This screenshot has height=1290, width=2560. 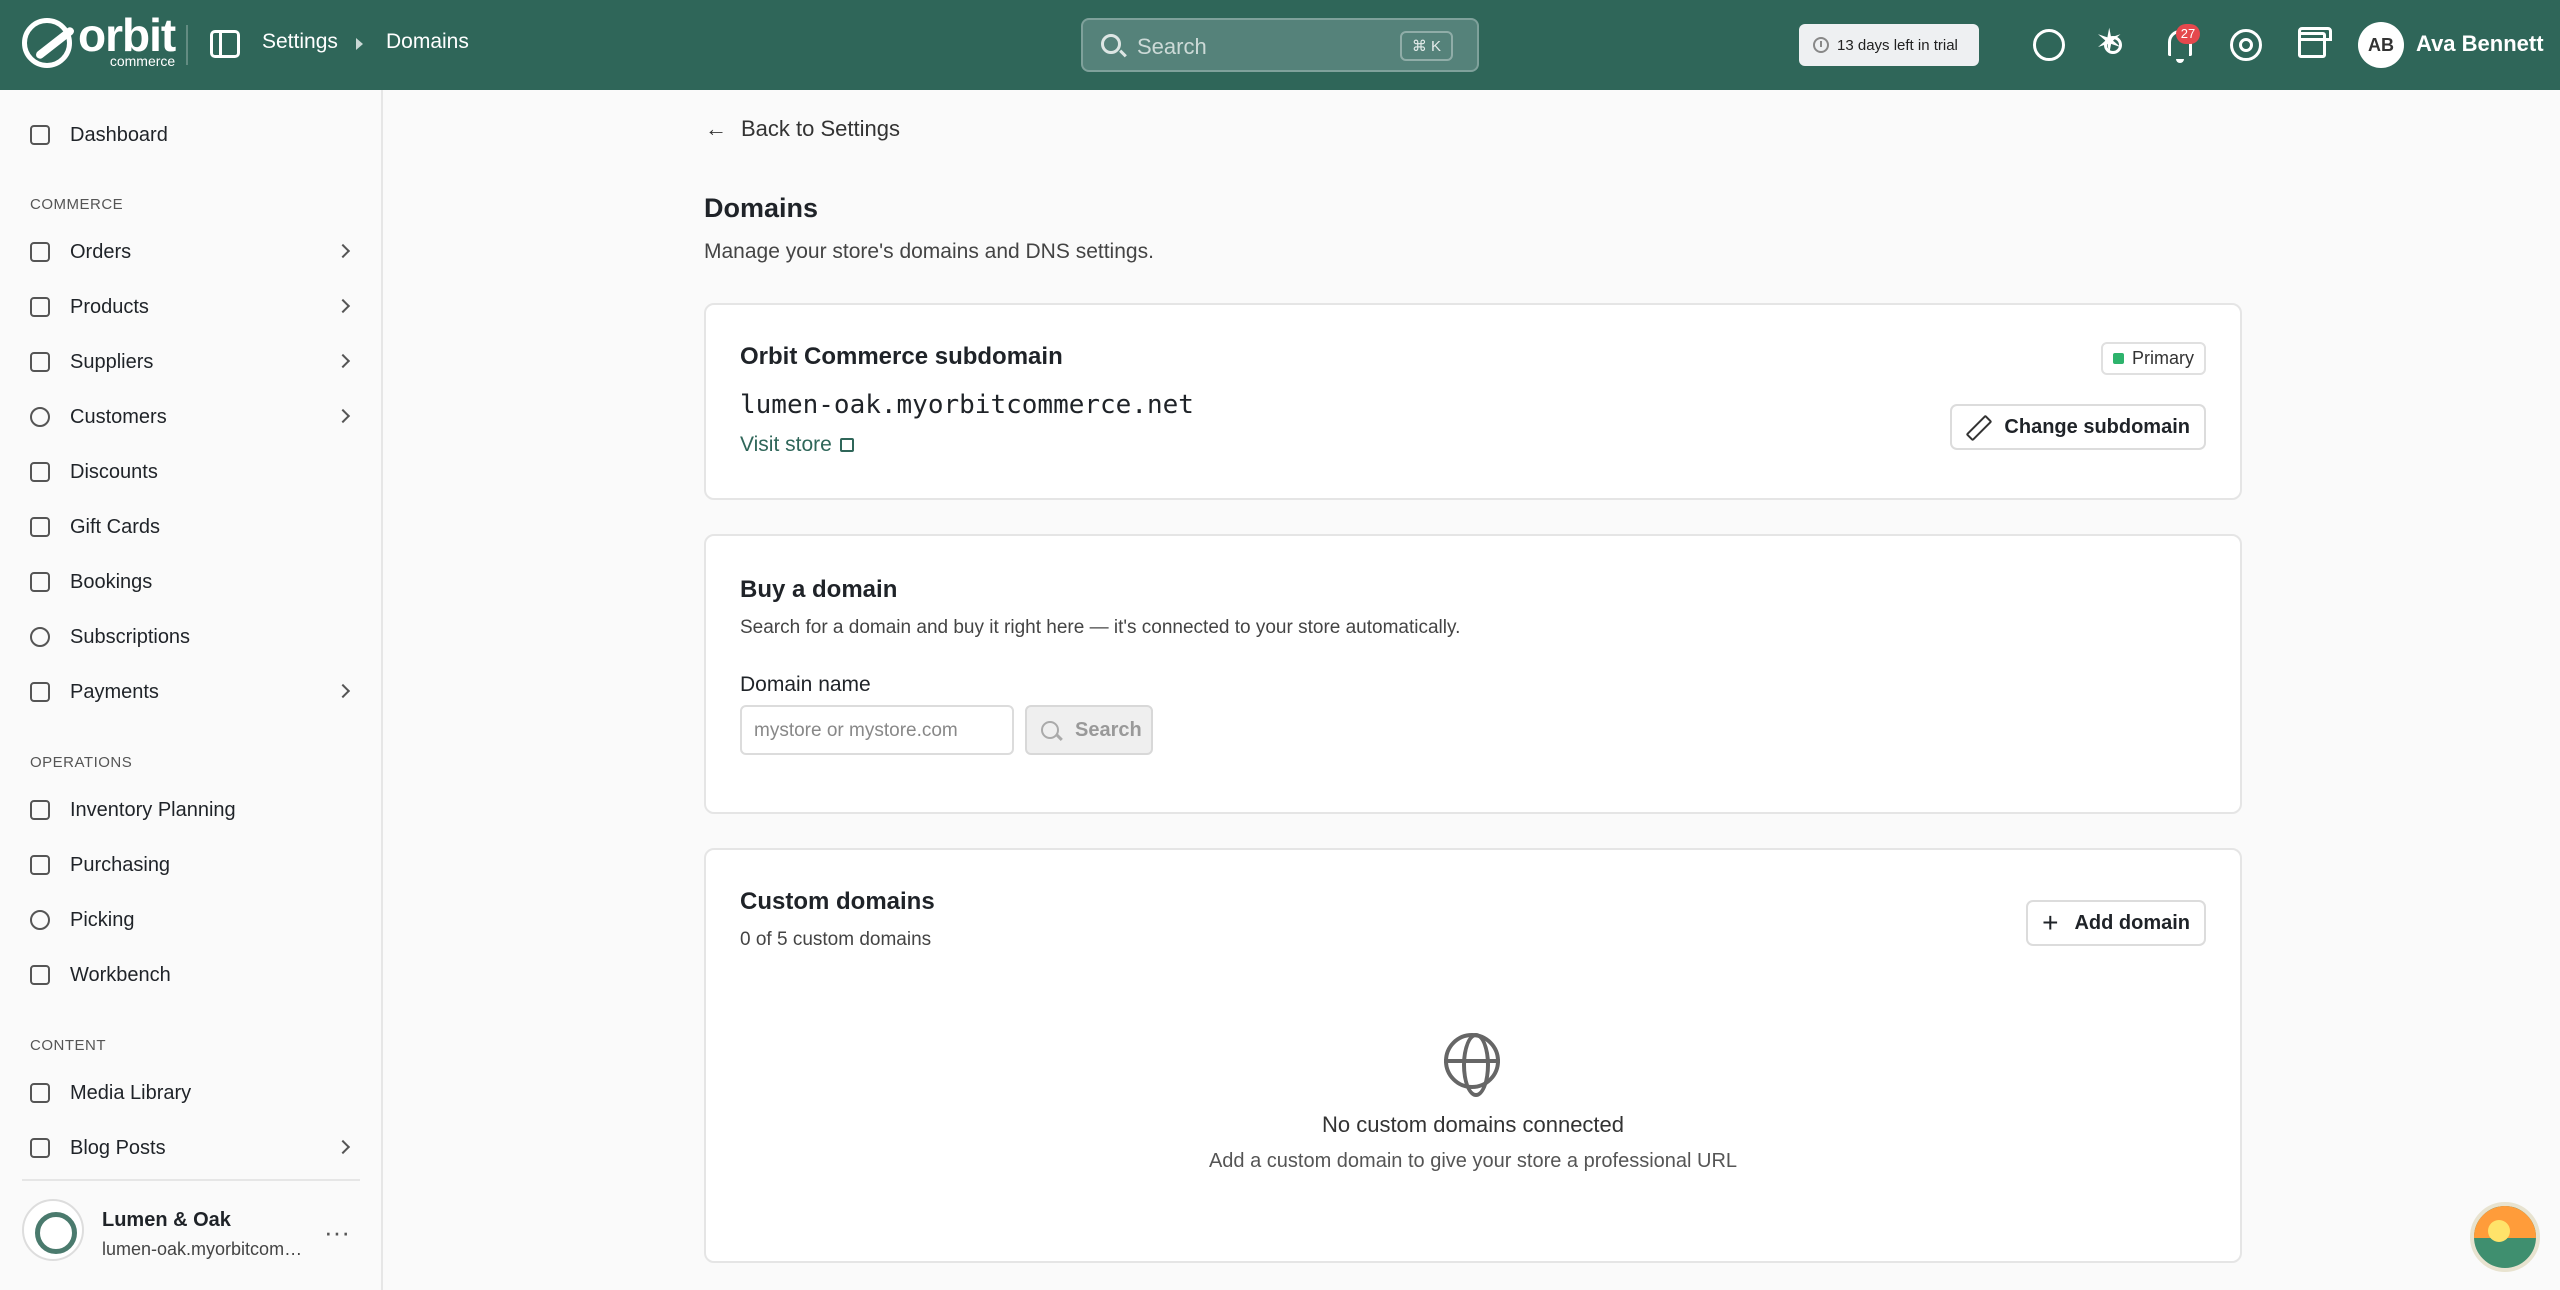 What do you see at coordinates (40, 252) in the screenshot?
I see `orders-icon` at bounding box center [40, 252].